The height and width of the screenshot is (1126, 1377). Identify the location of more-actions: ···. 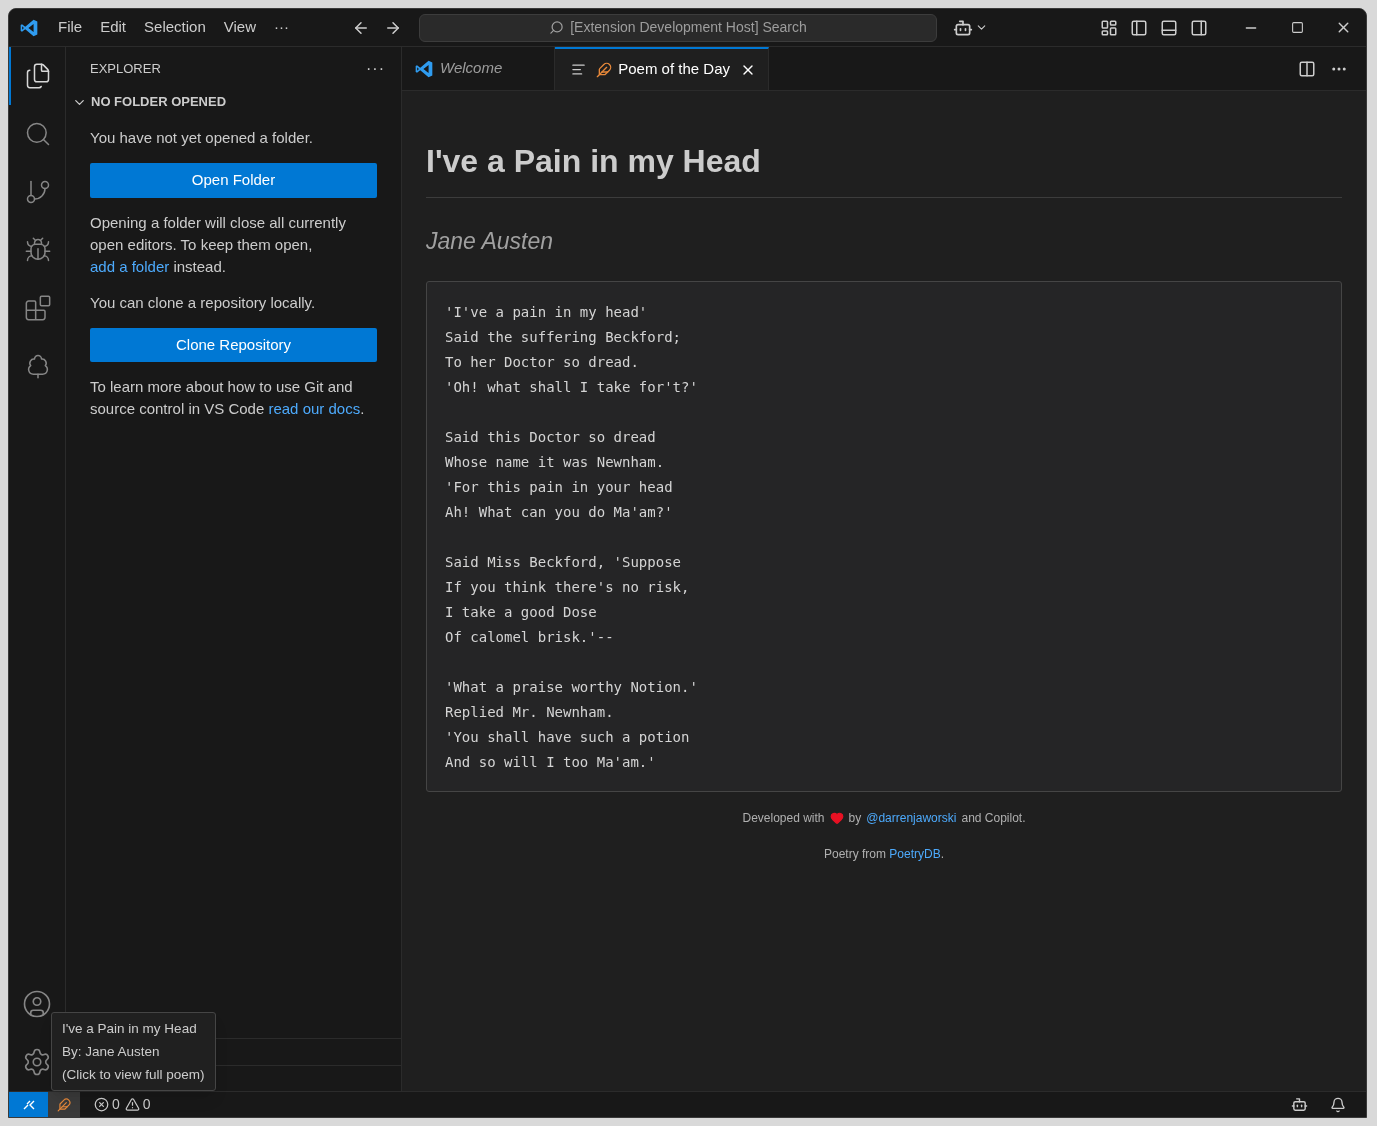
(375, 69).